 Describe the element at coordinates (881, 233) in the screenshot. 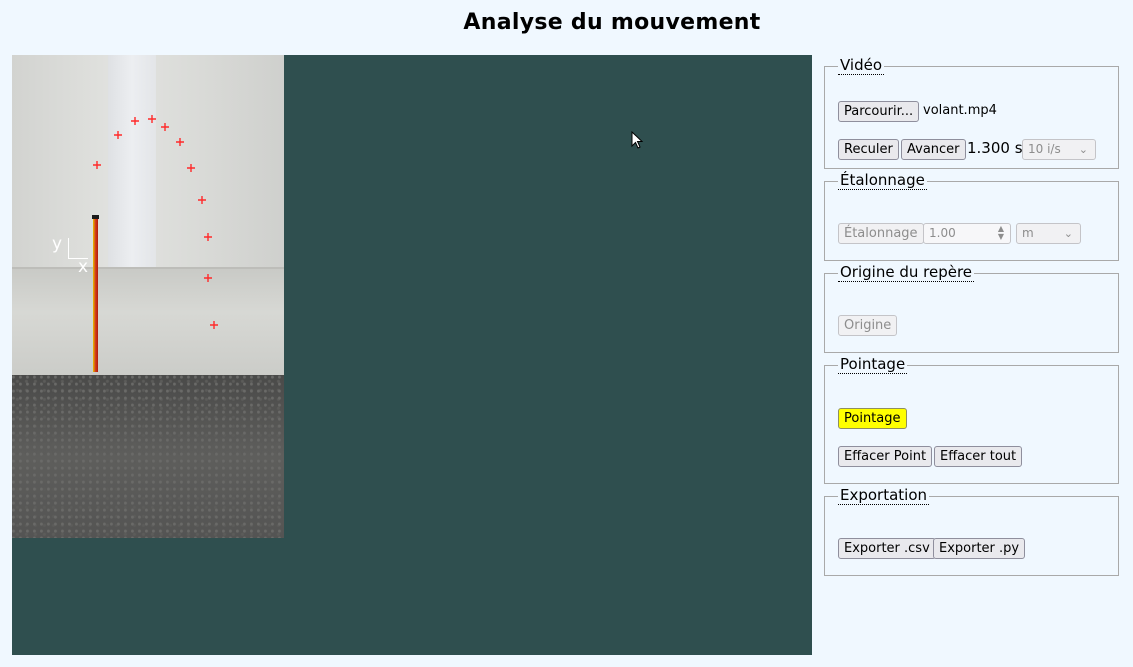

I see `calibration-button: Étalonnage` at that location.